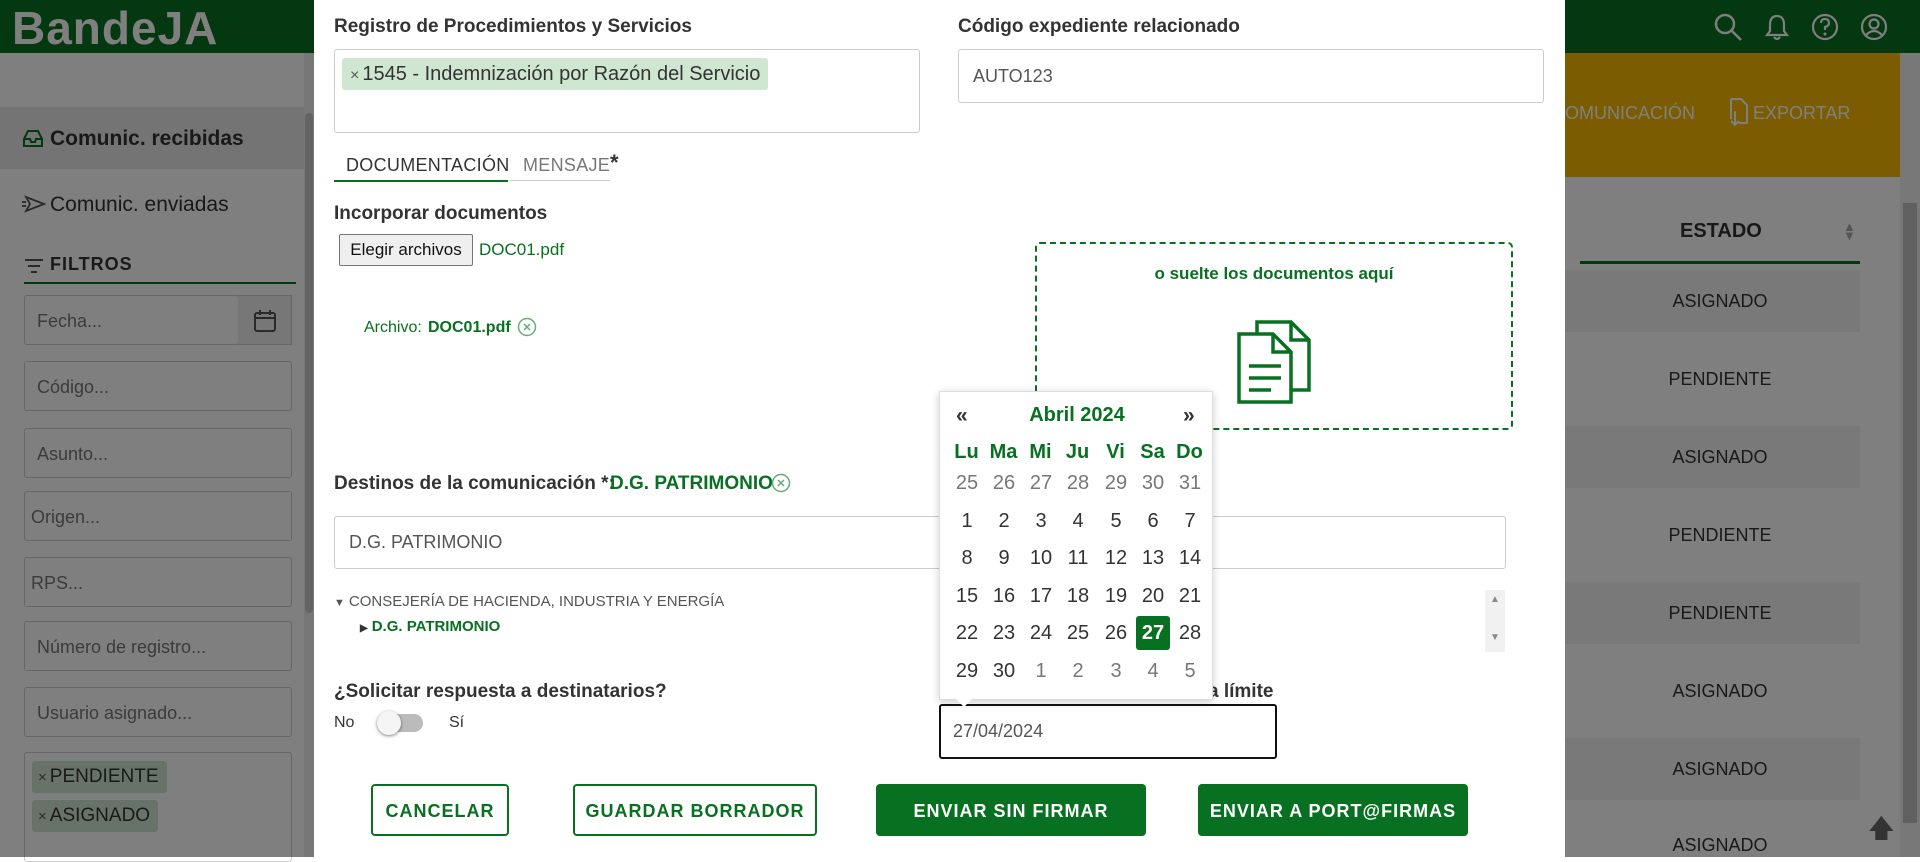 The width and height of the screenshot is (1920, 862). Describe the element at coordinates (393, 327) in the screenshot. I see `archivo-prefix: Archivo:` at that location.